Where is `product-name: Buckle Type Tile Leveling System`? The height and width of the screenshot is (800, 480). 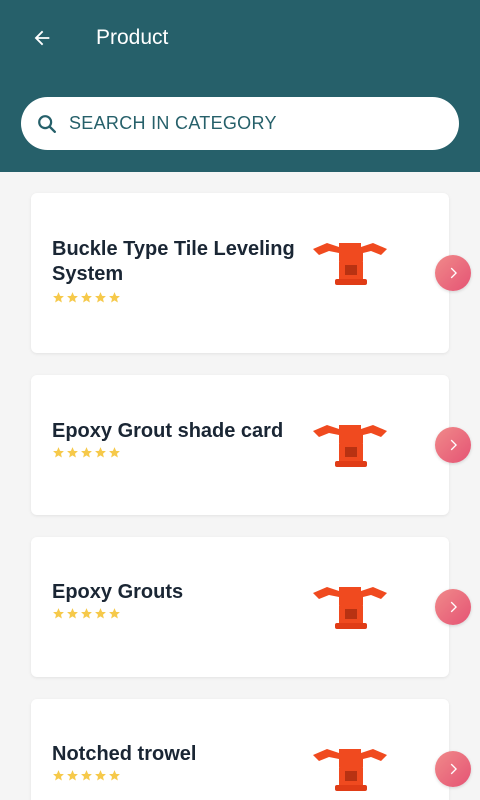 product-name: Buckle Type Tile Leveling System is located at coordinates (173, 261).